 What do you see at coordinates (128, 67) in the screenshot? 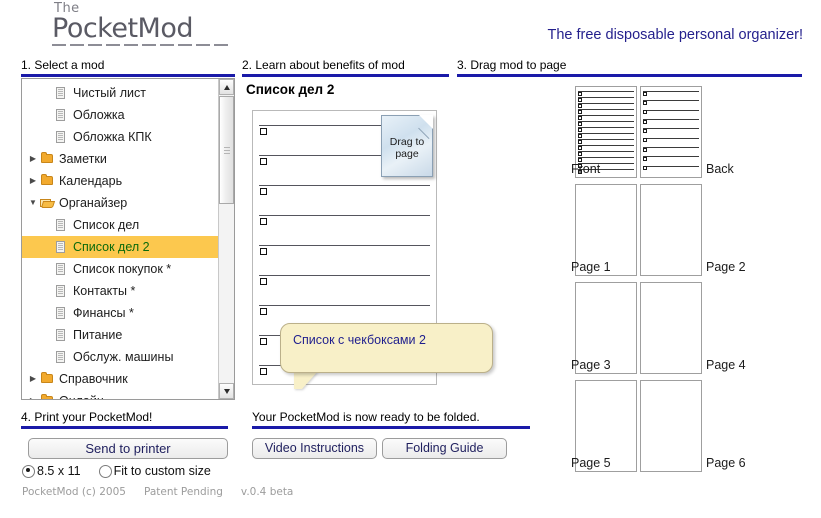
I see `section-header-step1: 1. Select a mod` at bounding box center [128, 67].